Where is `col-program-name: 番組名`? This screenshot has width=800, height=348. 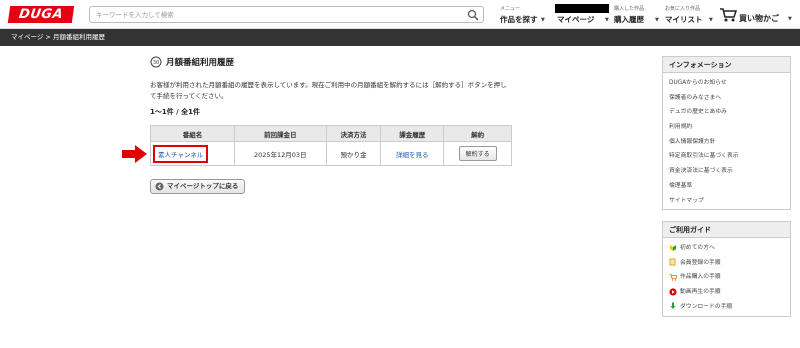
col-program-name: 番組名 is located at coordinates (192, 133).